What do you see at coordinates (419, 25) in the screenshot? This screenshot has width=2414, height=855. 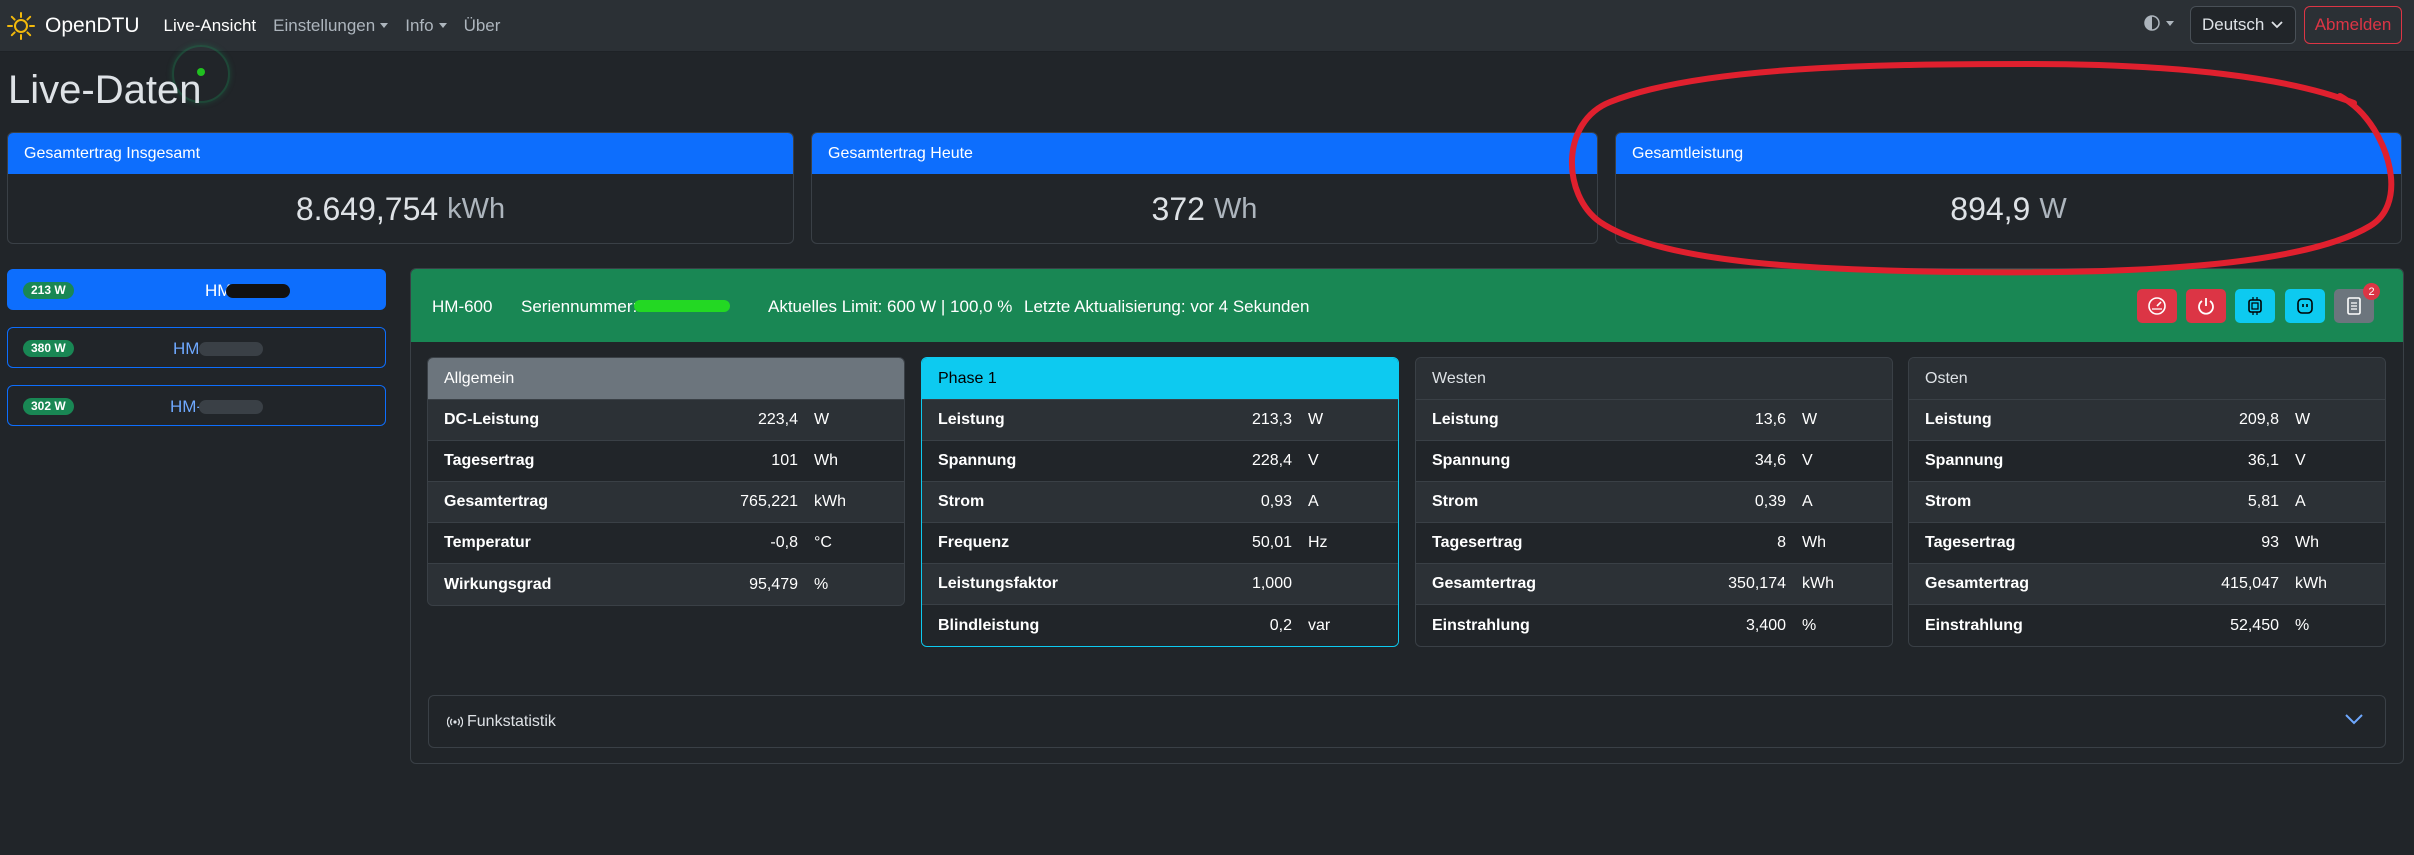 I see `nav-info-label: Info` at bounding box center [419, 25].